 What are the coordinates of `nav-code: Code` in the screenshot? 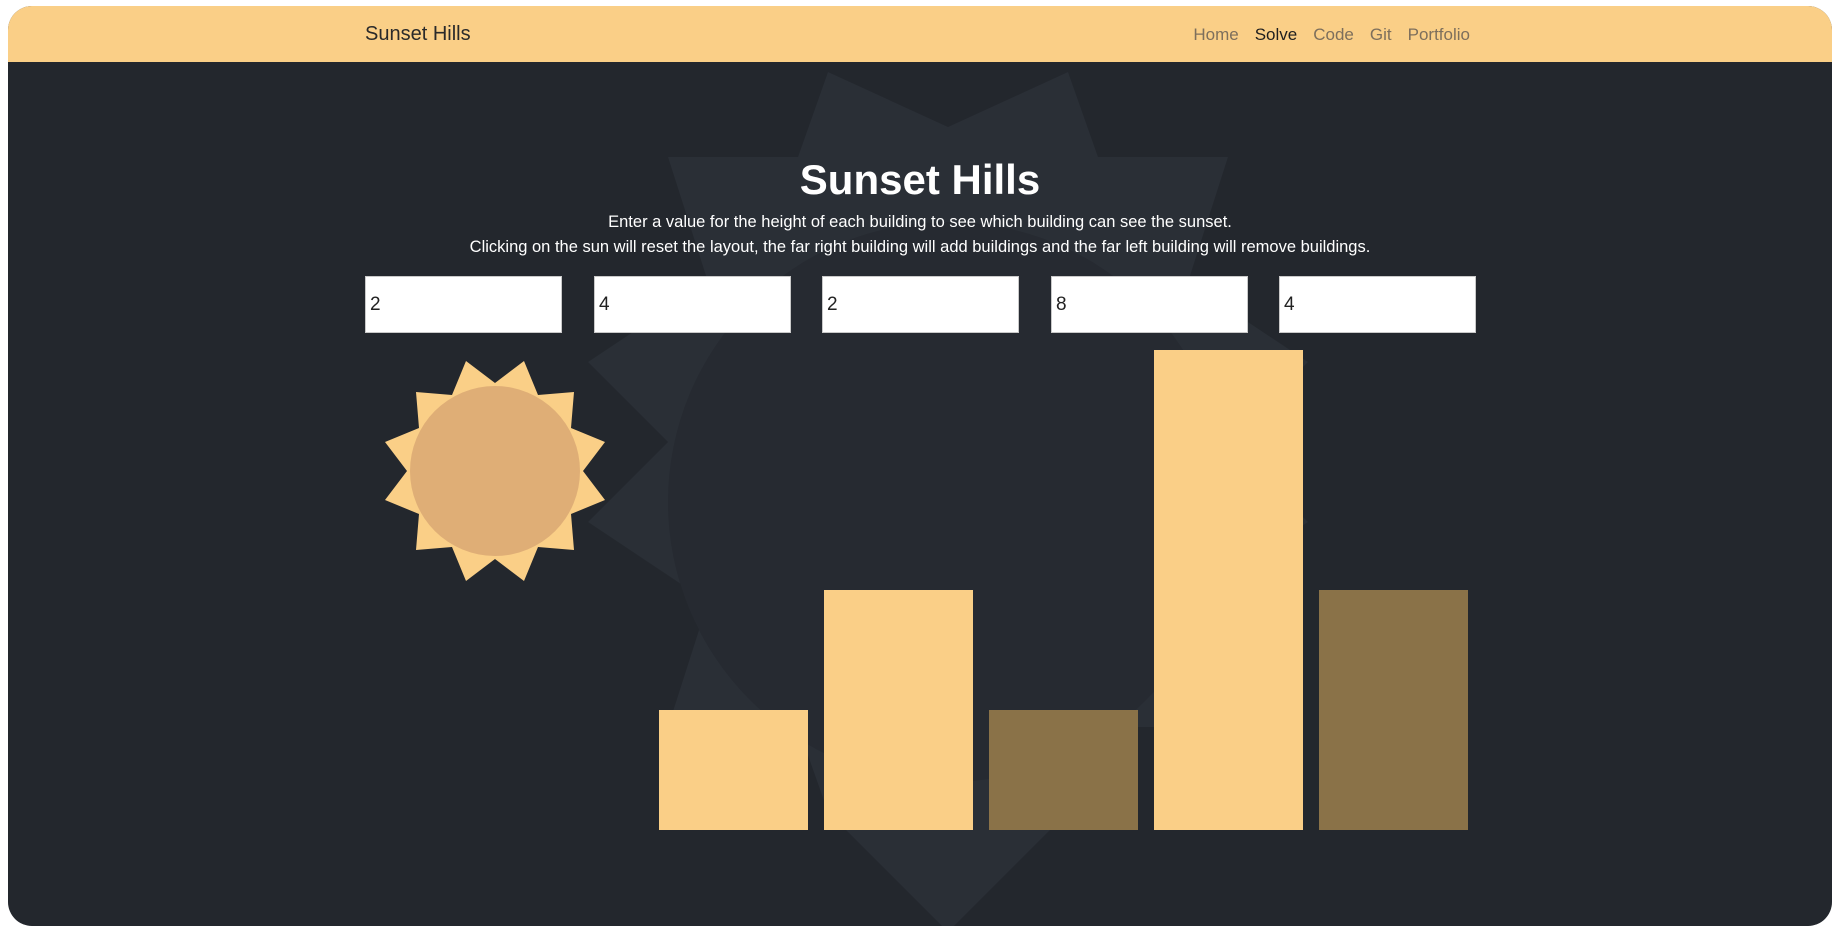 It's located at (1333, 35).